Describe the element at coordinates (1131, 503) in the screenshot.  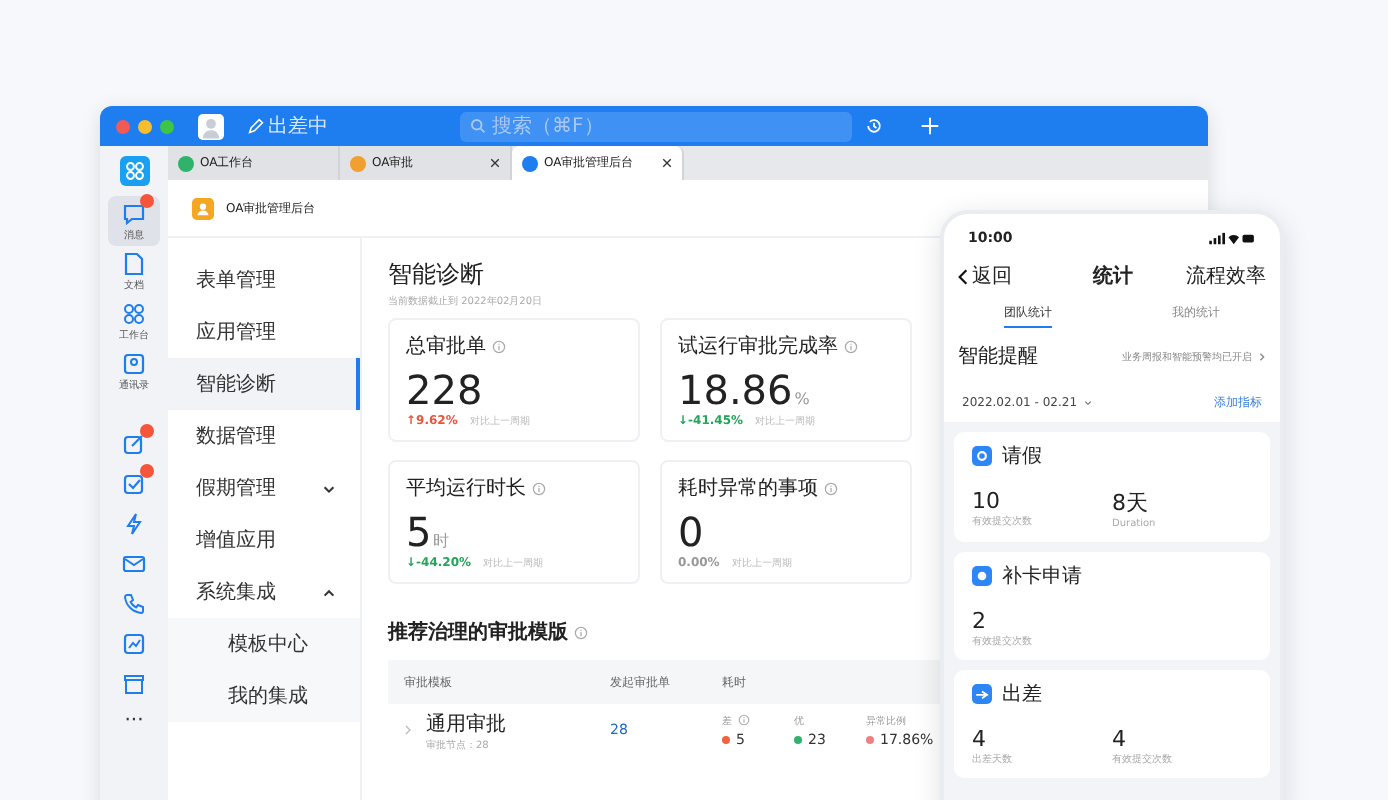
I see `stat-value: 8天` at that location.